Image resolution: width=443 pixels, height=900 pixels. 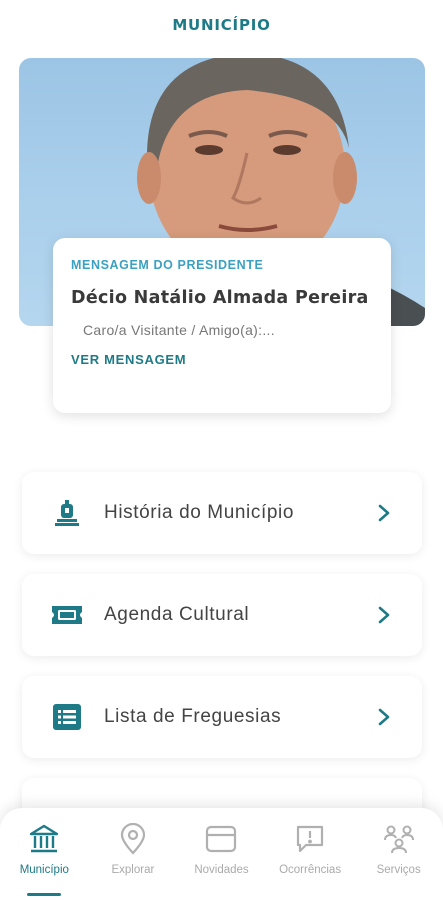 I want to click on menu-item-historia: História do Município, so click(x=222, y=513).